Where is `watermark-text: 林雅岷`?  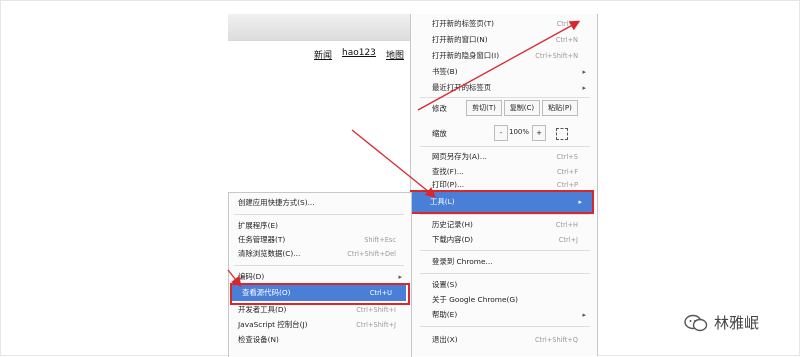
watermark-text: 林雅岷 is located at coordinates (737, 323).